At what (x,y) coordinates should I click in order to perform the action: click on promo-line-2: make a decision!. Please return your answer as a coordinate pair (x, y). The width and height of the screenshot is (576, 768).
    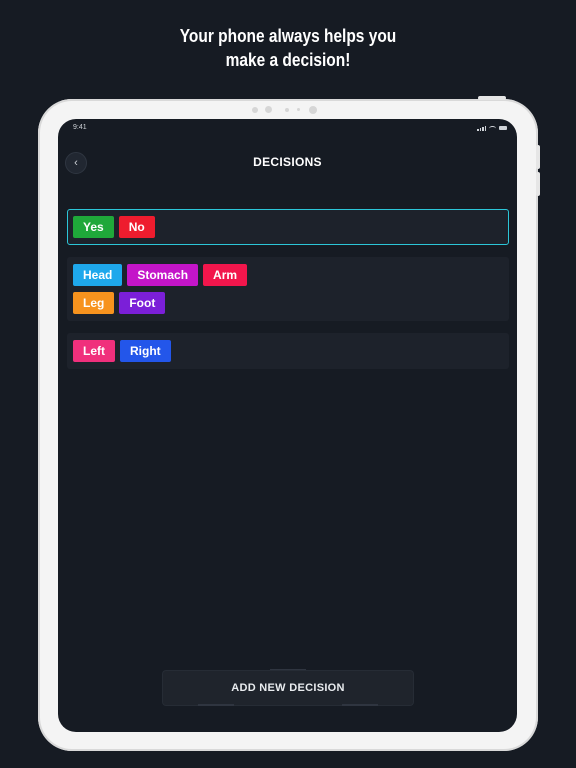
    Looking at the image, I should click on (288, 60).